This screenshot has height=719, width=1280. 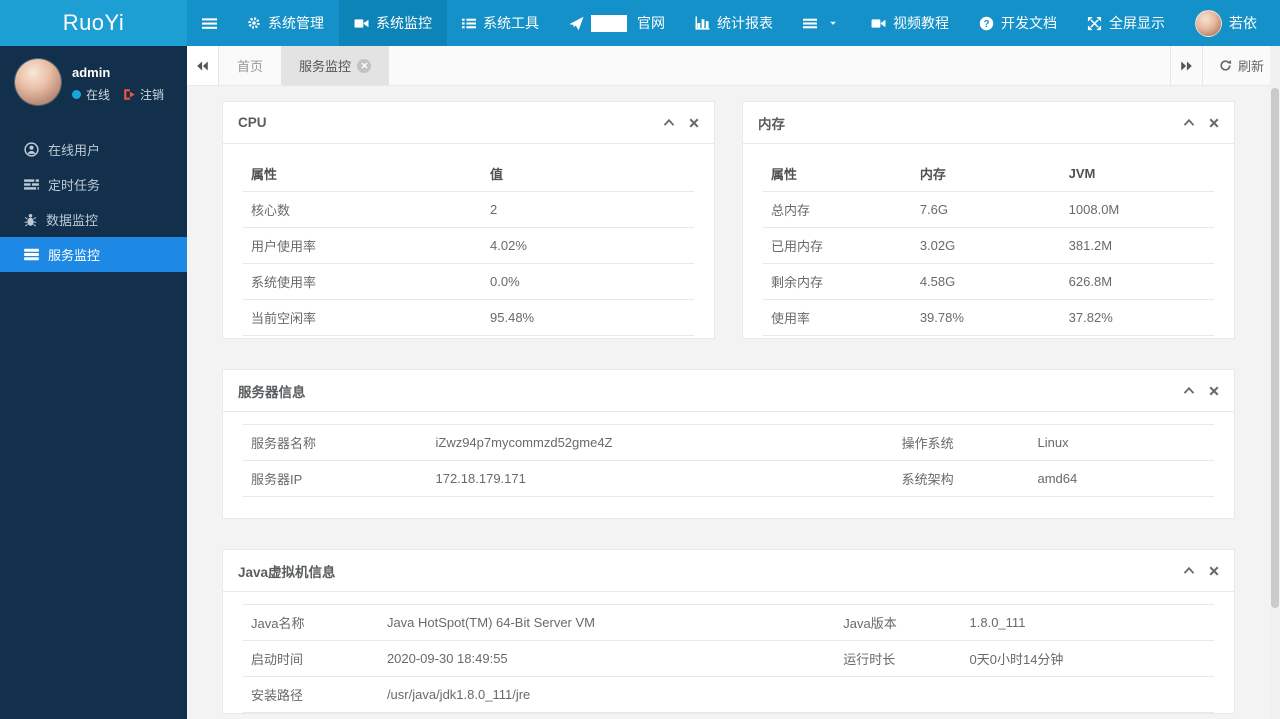 I want to click on table-row: 使用率 39.78% 37.82%, so click(x=988, y=317).